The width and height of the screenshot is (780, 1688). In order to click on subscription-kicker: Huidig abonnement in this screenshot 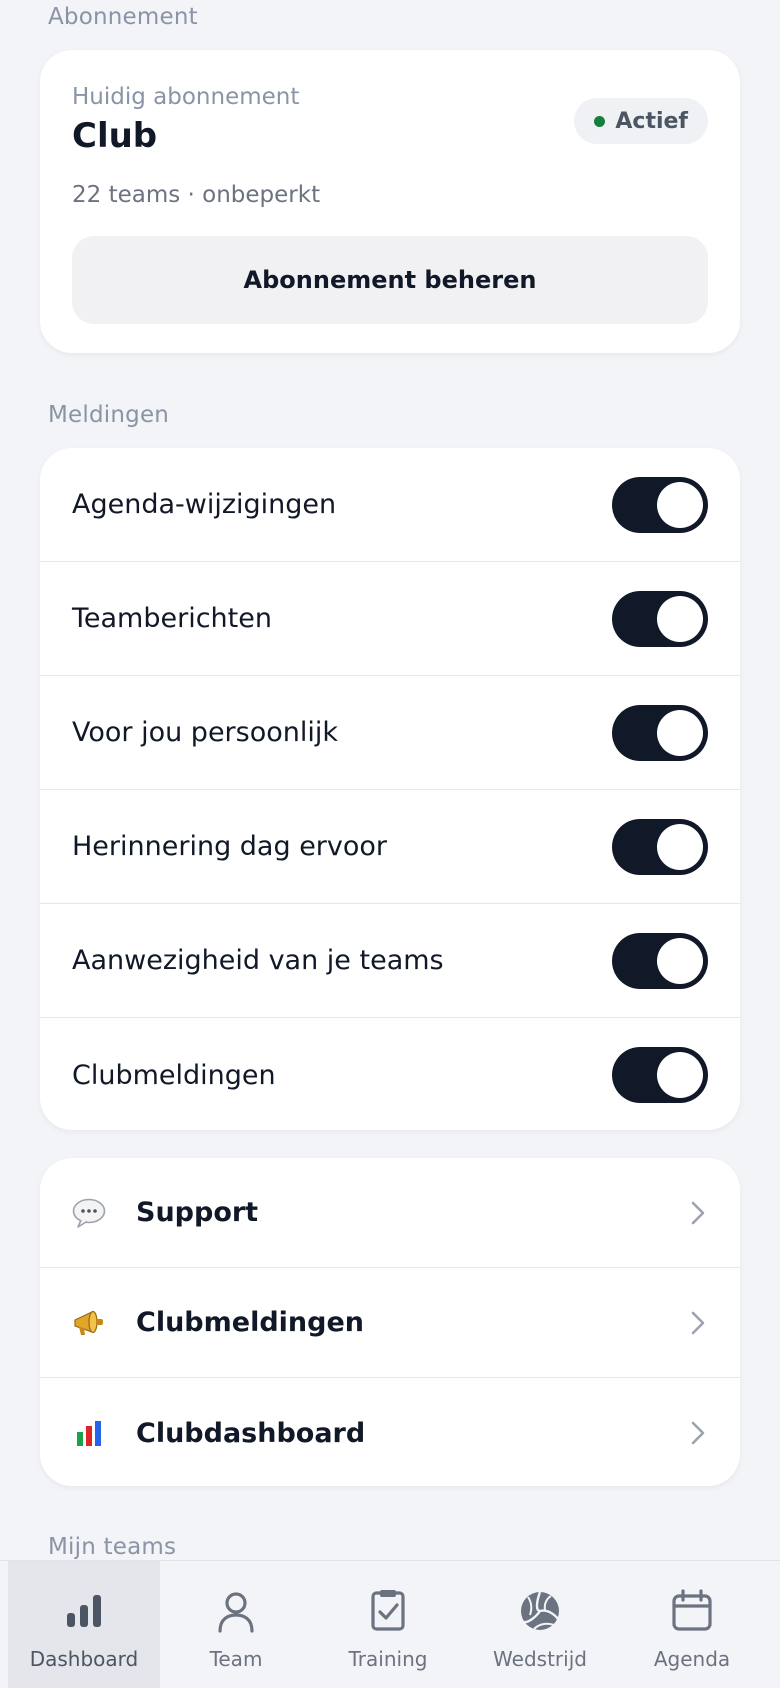, I will do `click(186, 97)`.